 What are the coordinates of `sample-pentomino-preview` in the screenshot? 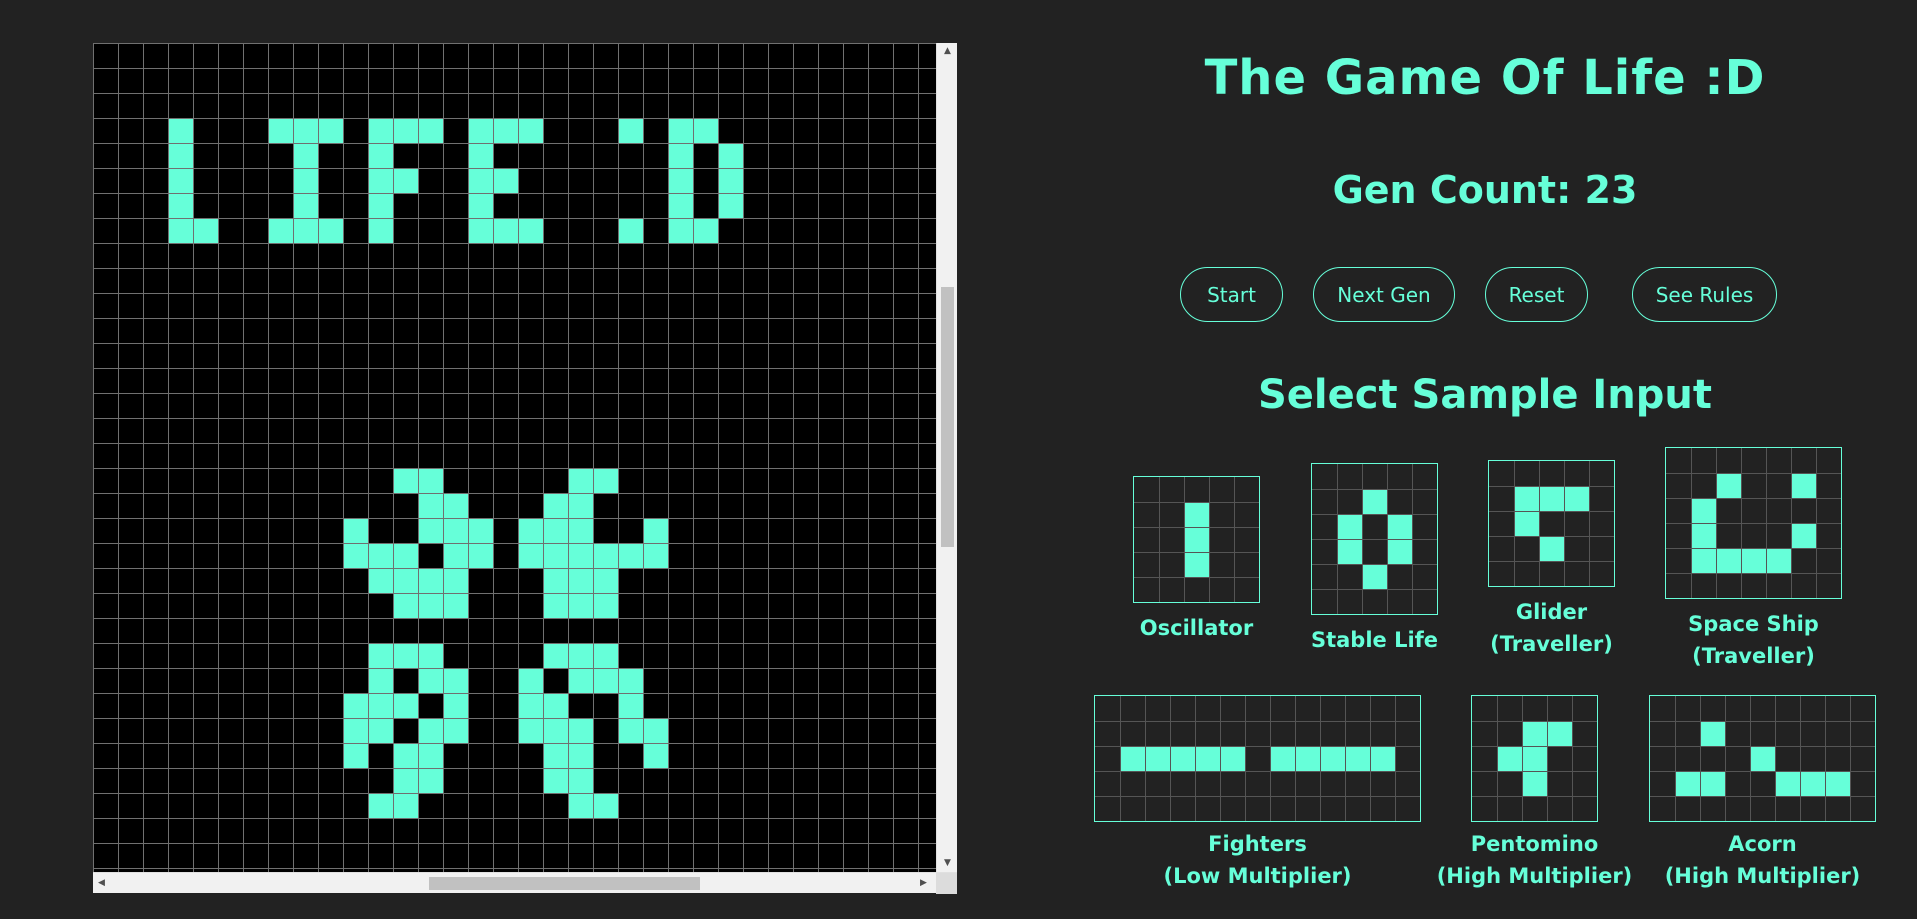 It's located at (1534, 758).